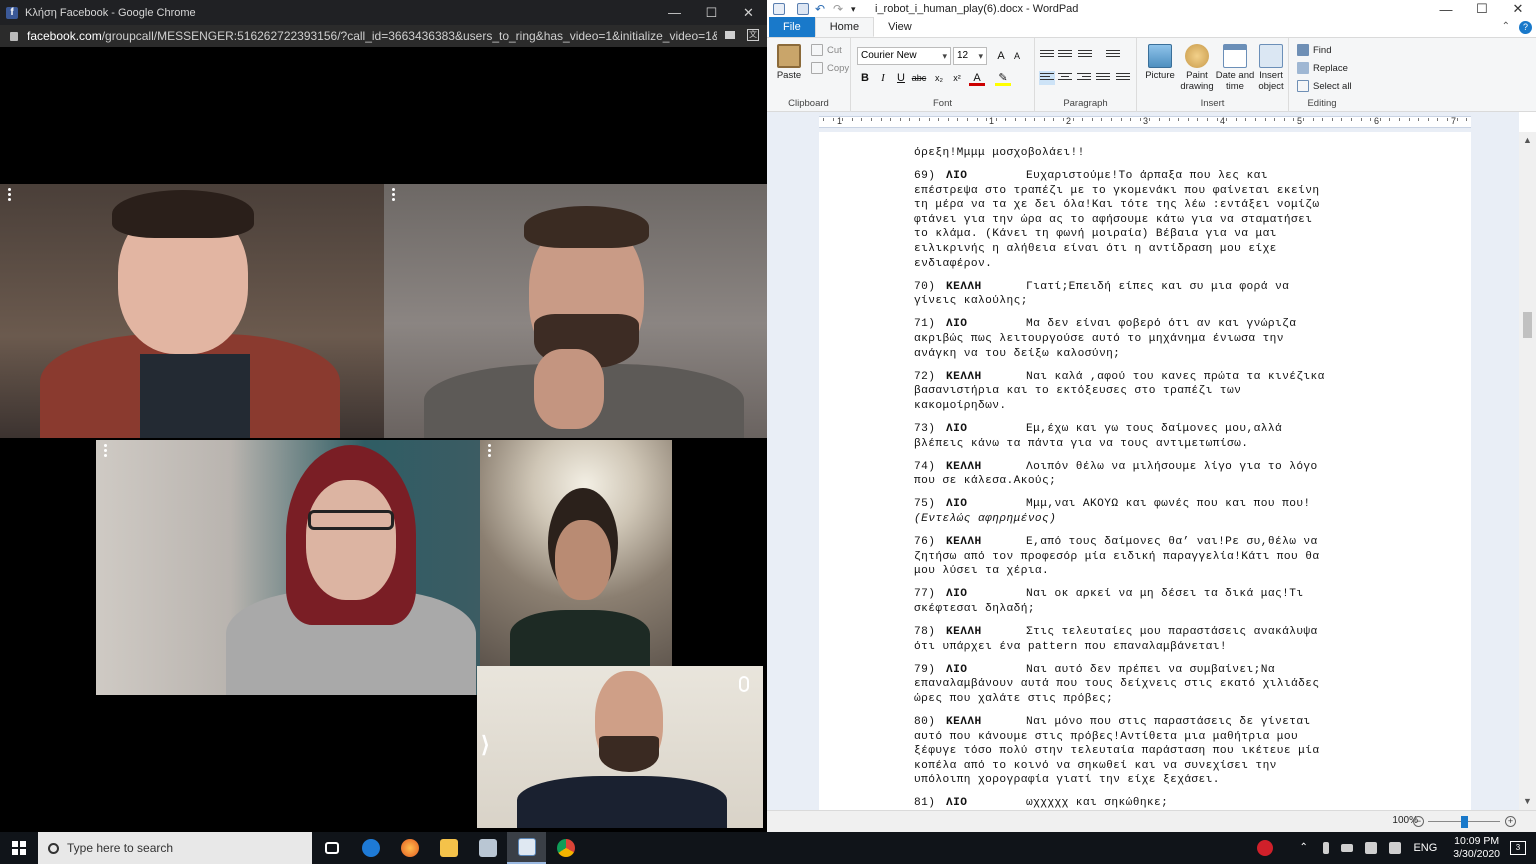 The image size is (1536, 864). Describe the element at coordinates (821, 9) in the screenshot. I see `undo-icon: ↶` at that location.